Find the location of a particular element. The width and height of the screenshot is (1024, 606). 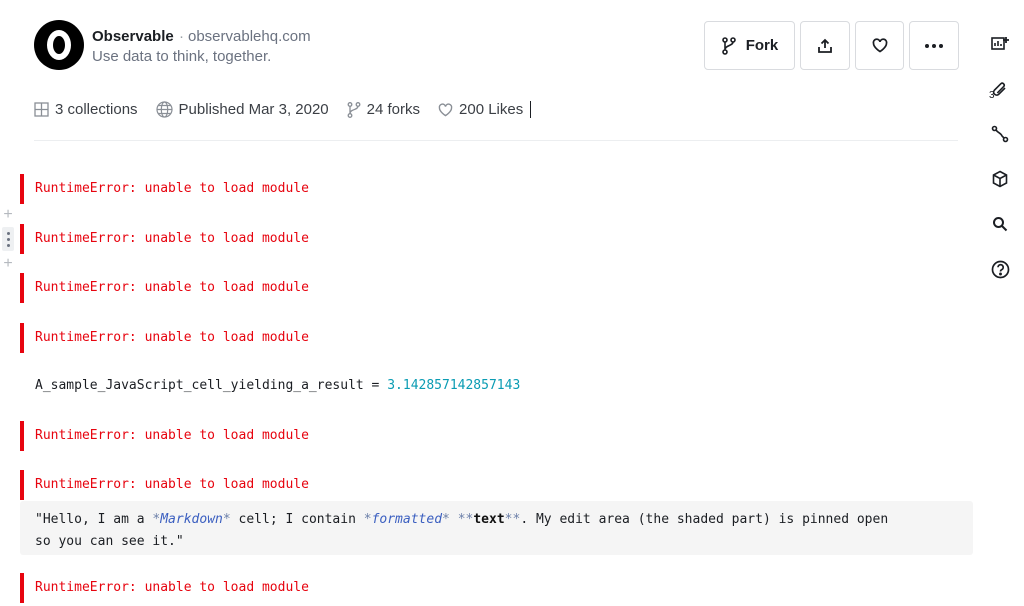

header-divider is located at coordinates (496, 140).